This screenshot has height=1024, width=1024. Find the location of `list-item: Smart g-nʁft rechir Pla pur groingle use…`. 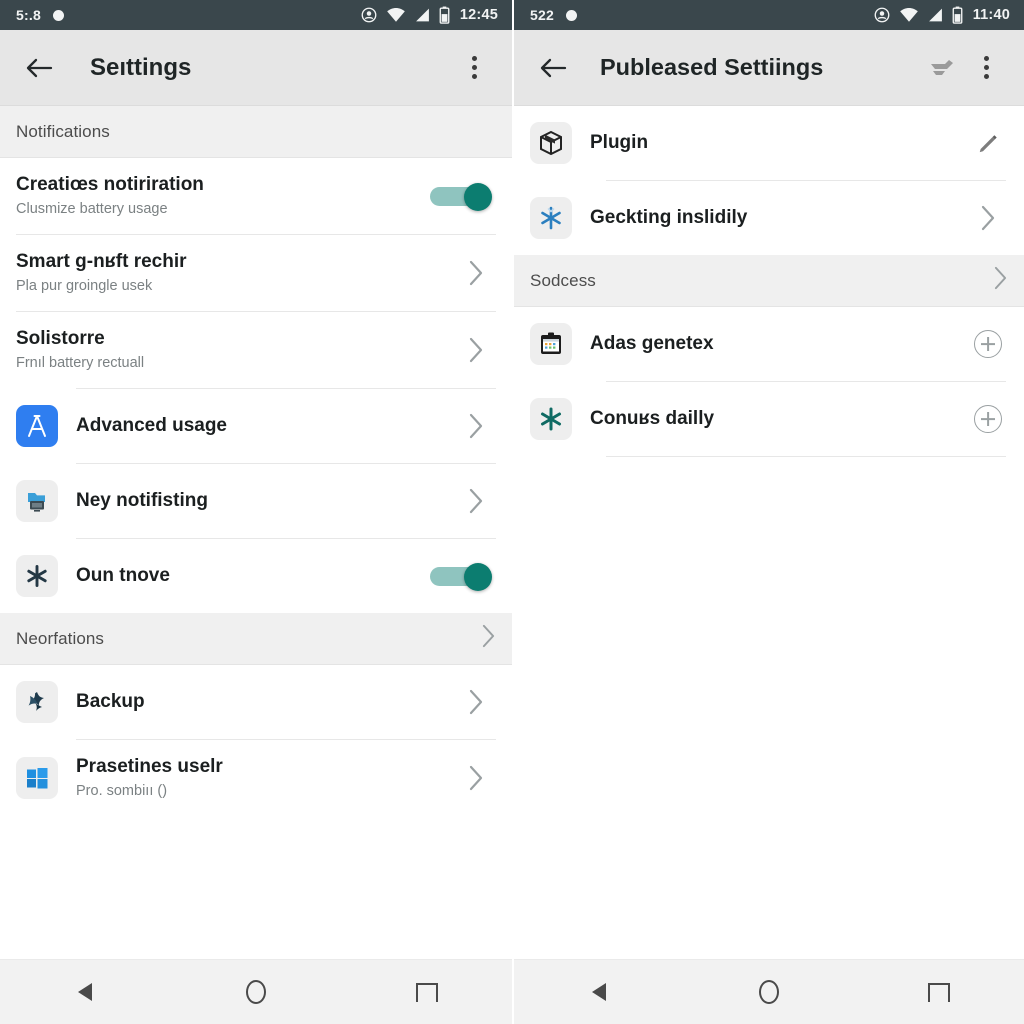

list-item: Smart g-nʁft rechir Pla pur groingle use… is located at coordinates (256, 273).